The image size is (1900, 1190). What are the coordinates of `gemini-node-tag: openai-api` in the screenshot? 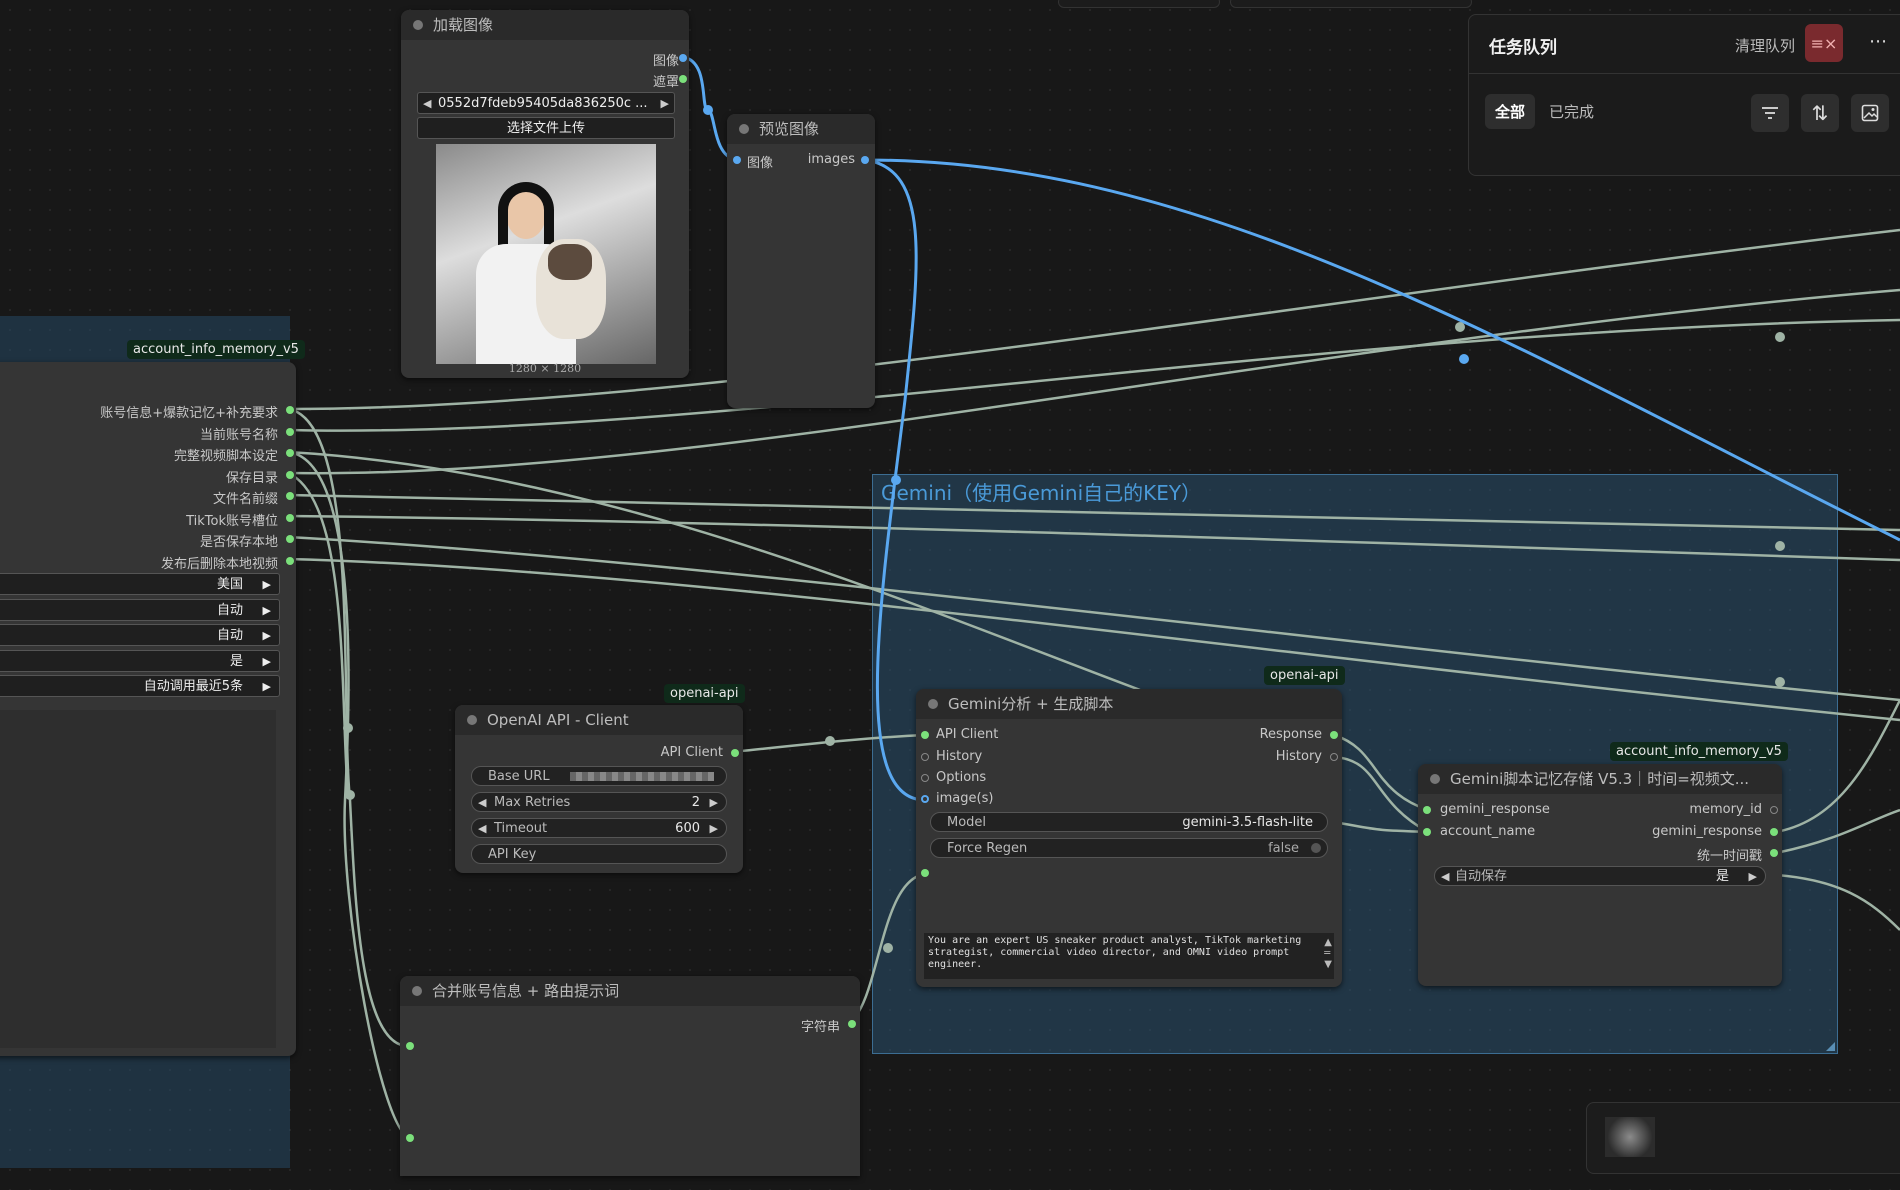 It's located at (1304, 675).